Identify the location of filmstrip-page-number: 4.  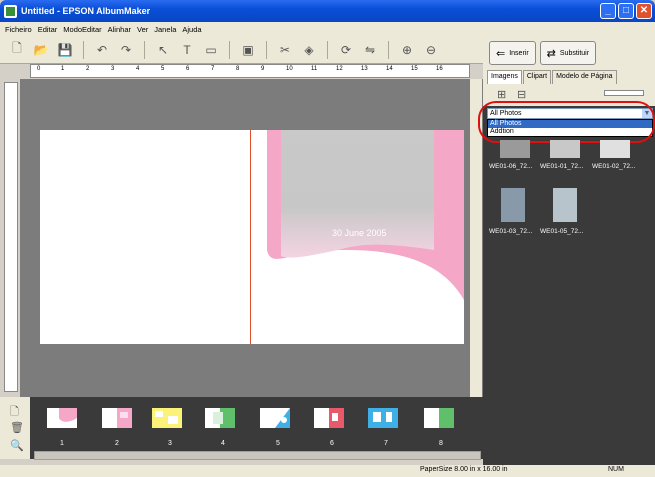
(223, 443).